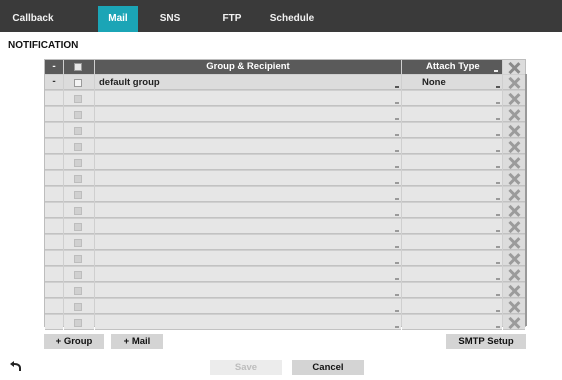  I want to click on add-group-button: + Group, so click(74, 341).